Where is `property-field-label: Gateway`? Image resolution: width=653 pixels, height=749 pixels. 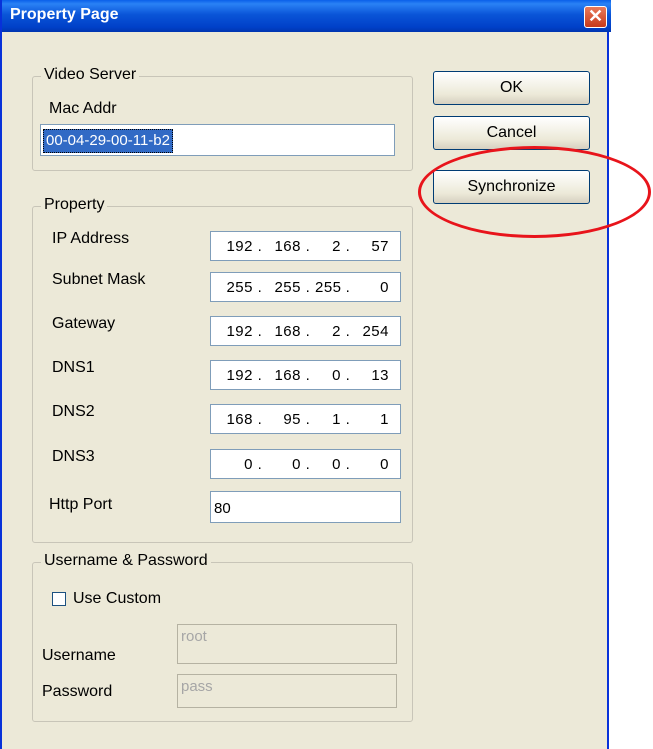 property-field-label: Gateway is located at coordinates (84, 323).